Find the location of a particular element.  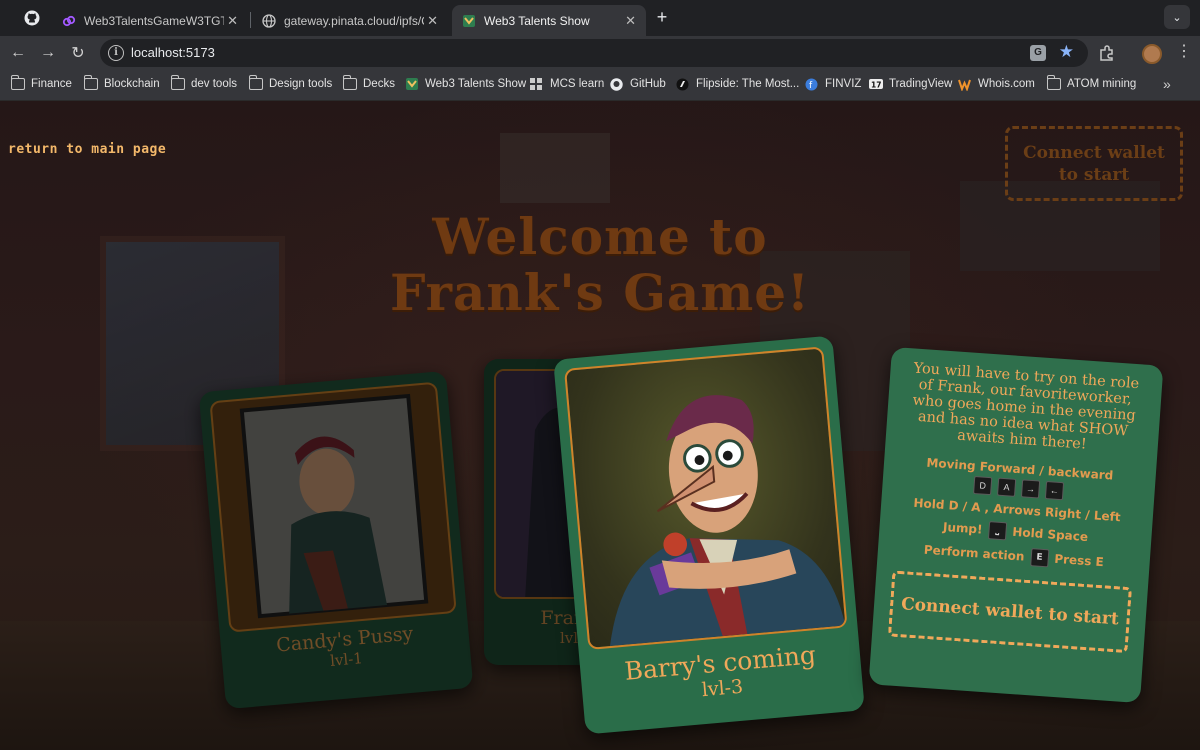

tab-w3tg-token: Web3TalentsGameW3TGToke ✕ is located at coordinates (150, 20).